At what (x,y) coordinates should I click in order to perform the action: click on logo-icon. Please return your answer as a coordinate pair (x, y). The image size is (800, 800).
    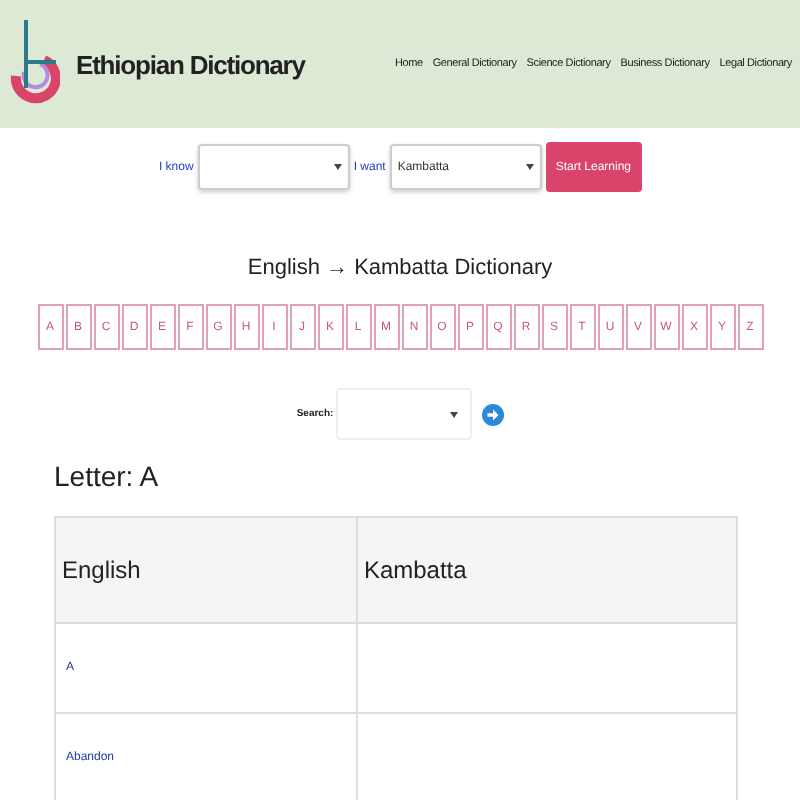
    Looking at the image, I should click on (34, 64).